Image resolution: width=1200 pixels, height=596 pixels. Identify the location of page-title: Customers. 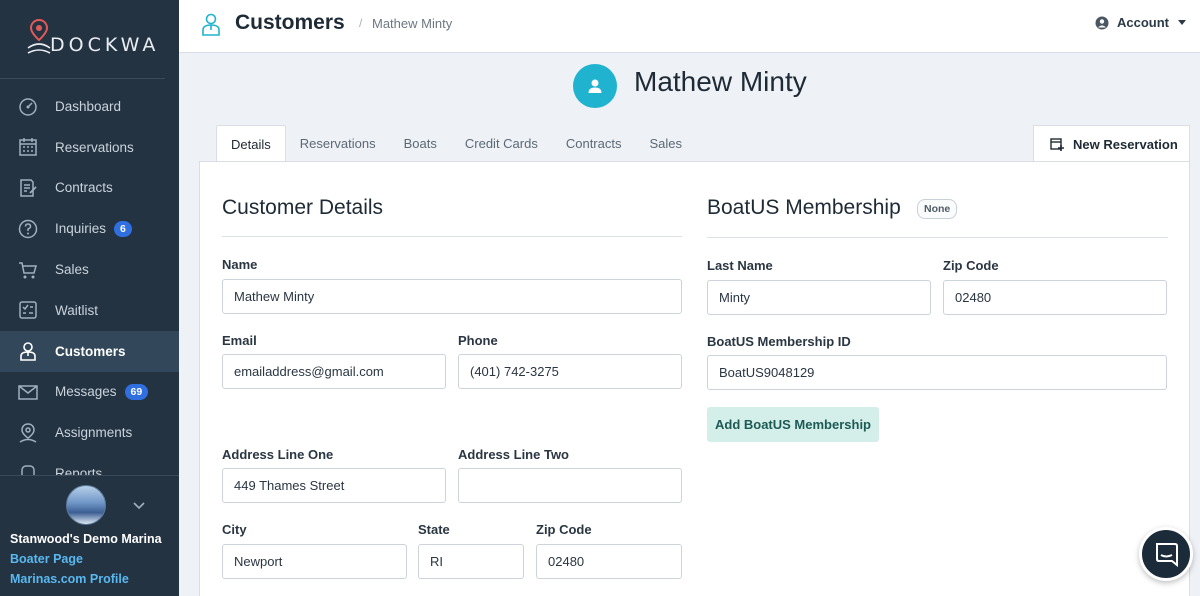
(290, 22).